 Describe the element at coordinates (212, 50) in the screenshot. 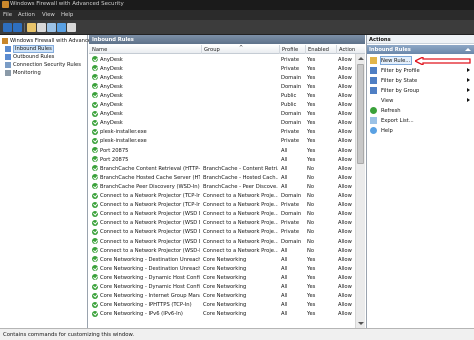

I see `column-group: Group` at that location.